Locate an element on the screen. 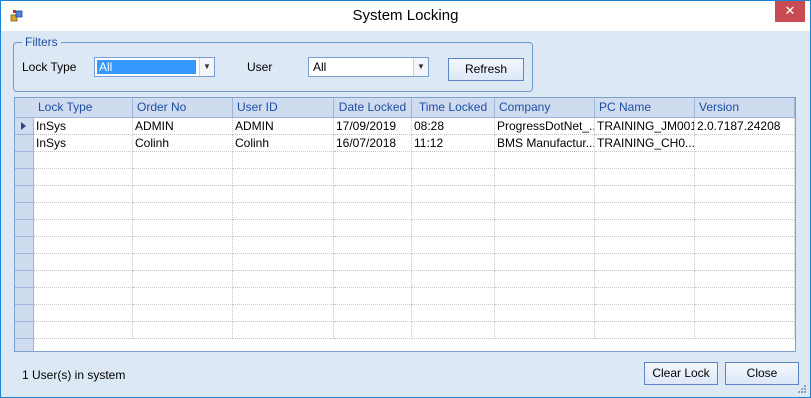 The height and width of the screenshot is (398, 811). col-header-lock-type: Lock Type is located at coordinates (83, 107).